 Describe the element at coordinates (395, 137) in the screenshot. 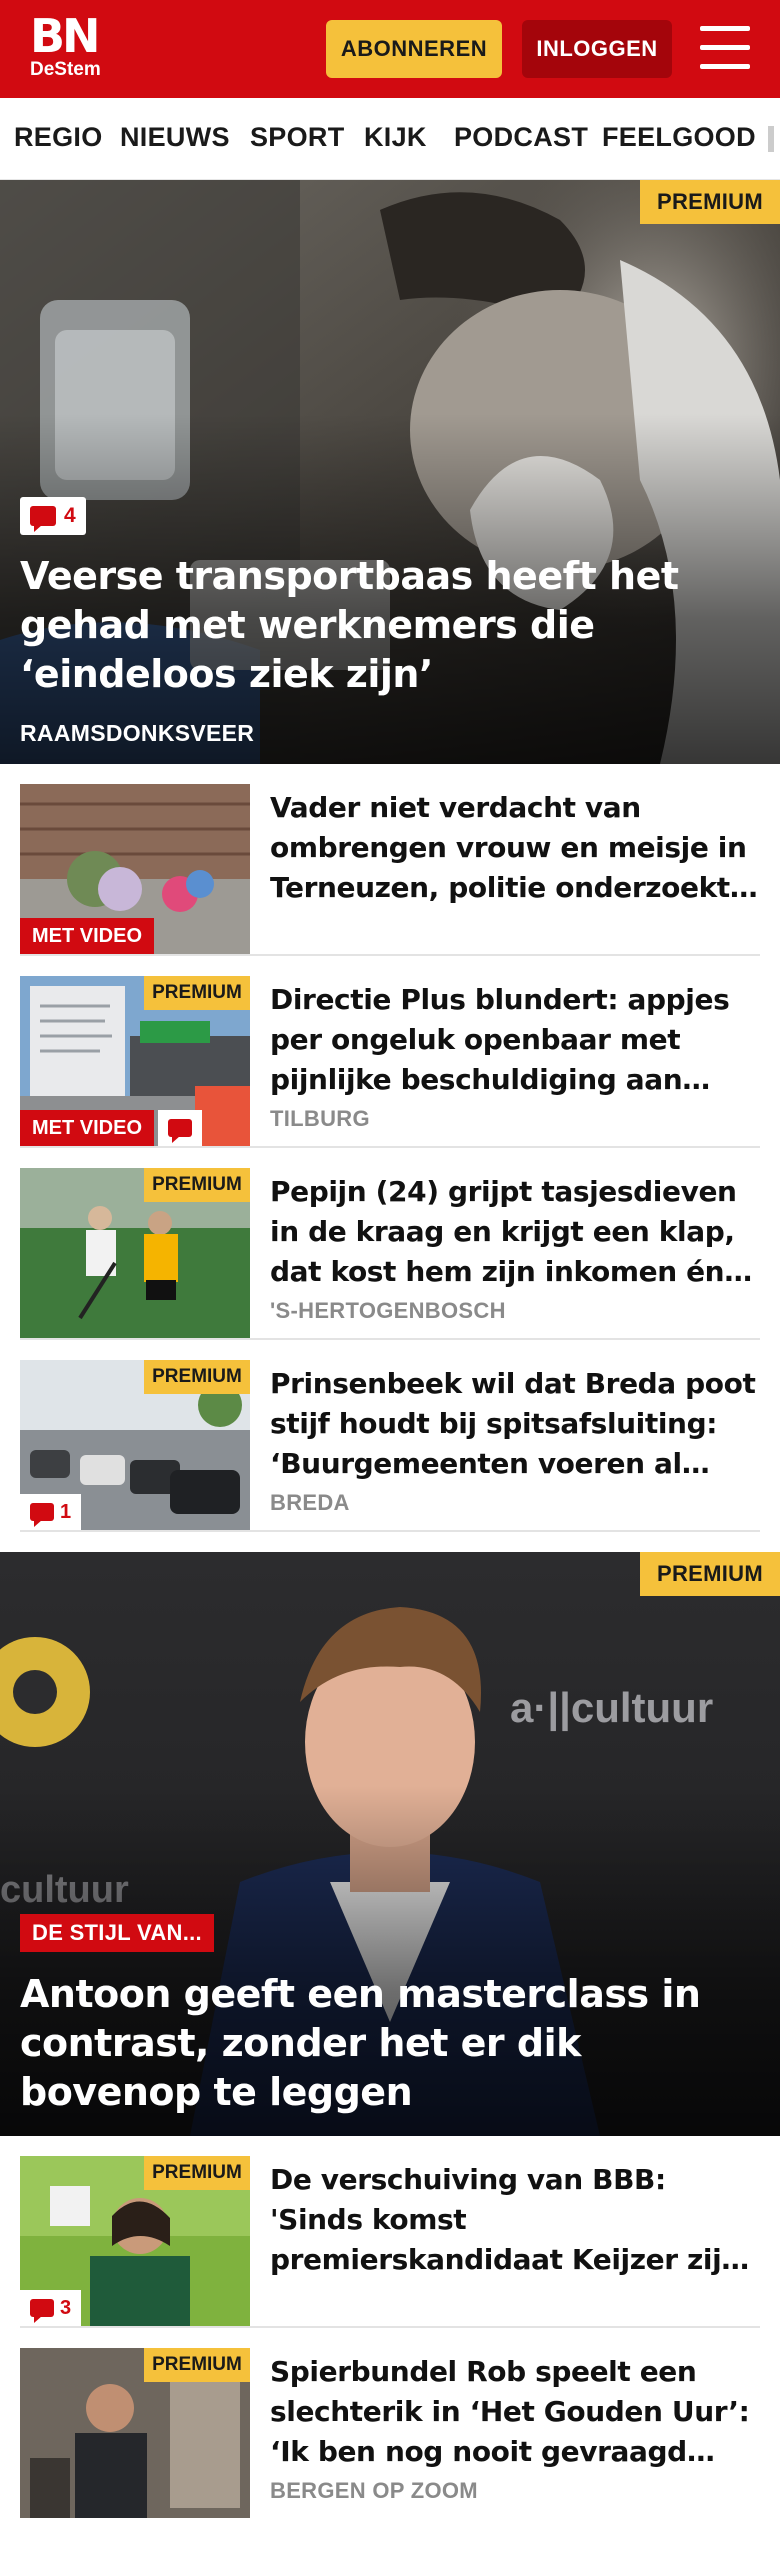

I see `nav-item-kijk: KIJK` at that location.